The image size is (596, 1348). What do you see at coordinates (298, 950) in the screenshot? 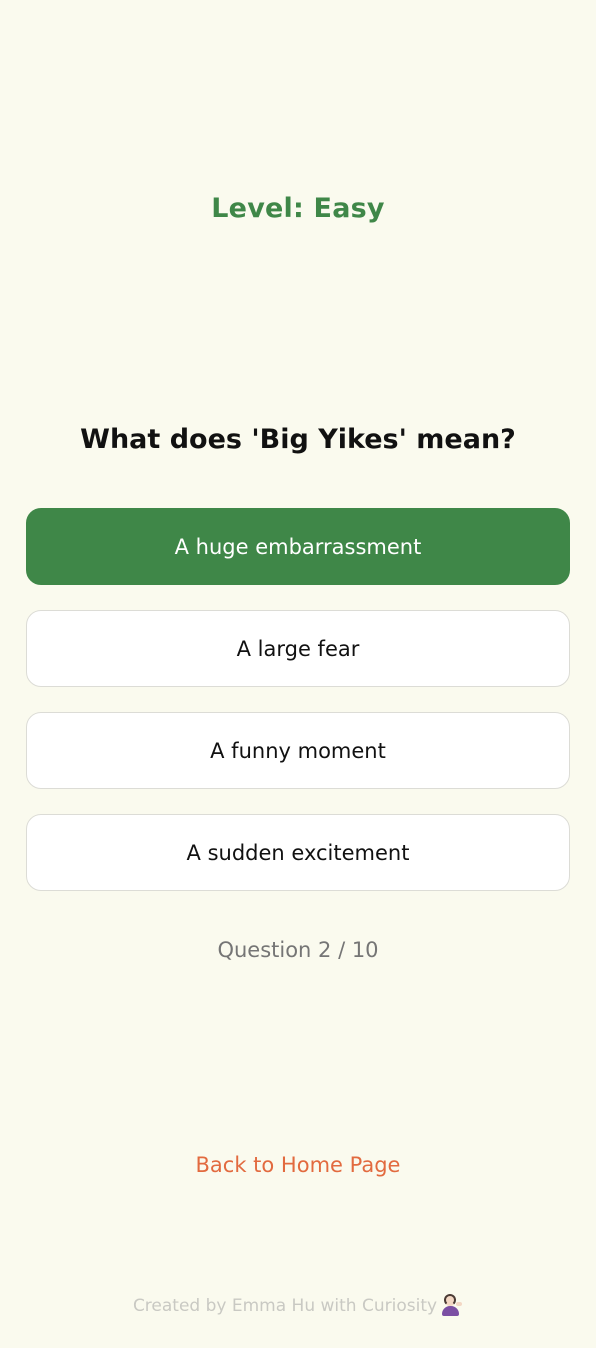
I see `question-progress: Question 2 / 10` at bounding box center [298, 950].